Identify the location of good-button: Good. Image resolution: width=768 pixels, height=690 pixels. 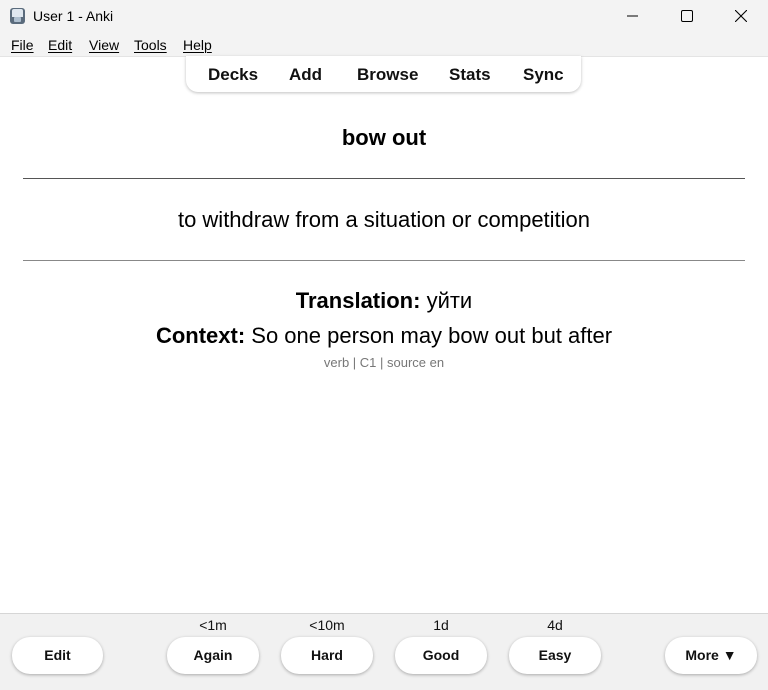
(441, 655).